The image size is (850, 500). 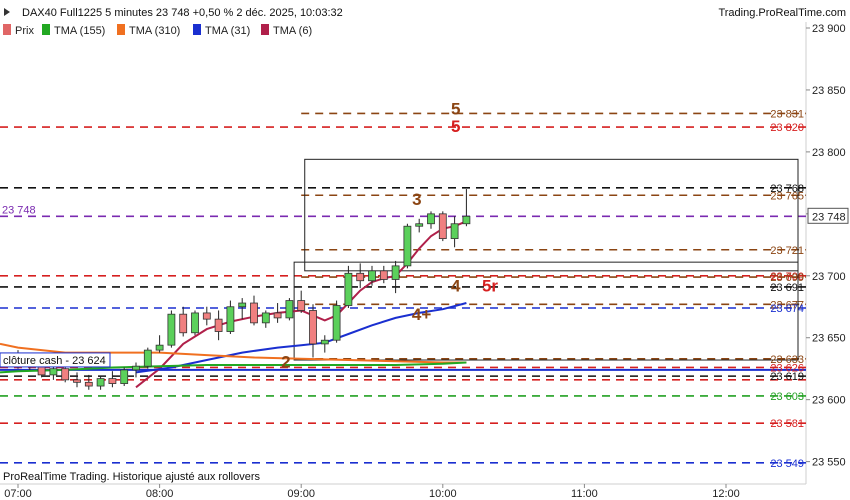 I want to click on y-tick-label: 23 700, so click(x=829, y=277).